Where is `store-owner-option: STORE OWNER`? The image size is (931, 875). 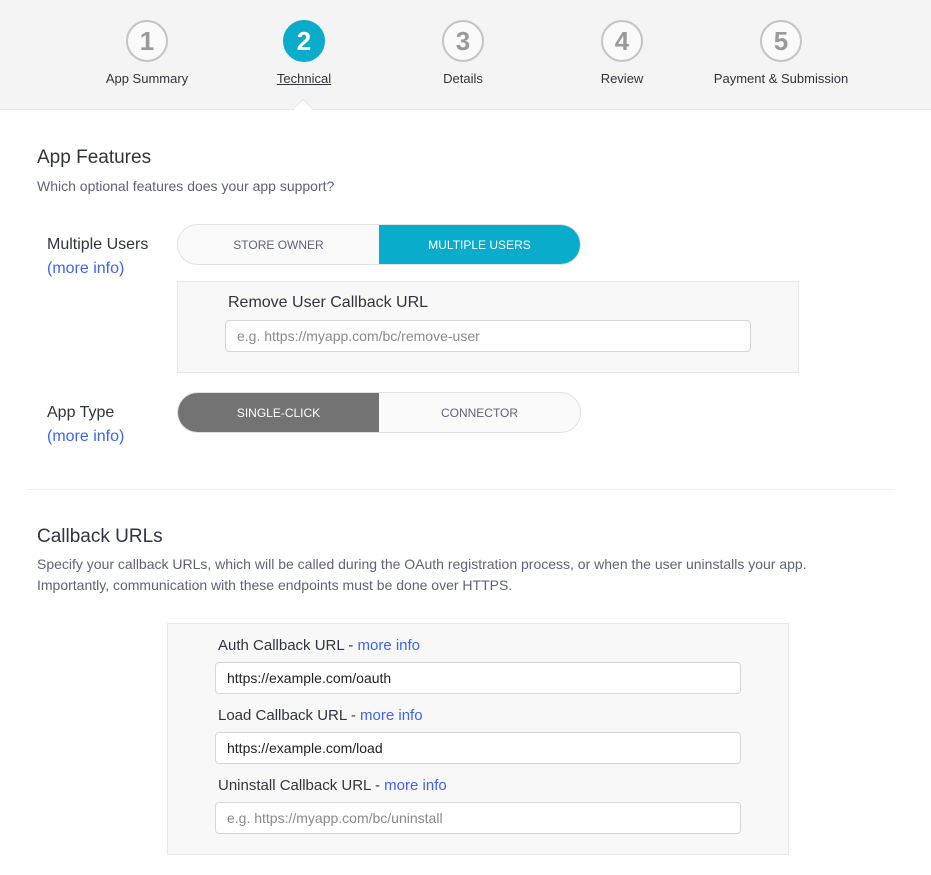 store-owner-option: STORE OWNER is located at coordinates (278, 244).